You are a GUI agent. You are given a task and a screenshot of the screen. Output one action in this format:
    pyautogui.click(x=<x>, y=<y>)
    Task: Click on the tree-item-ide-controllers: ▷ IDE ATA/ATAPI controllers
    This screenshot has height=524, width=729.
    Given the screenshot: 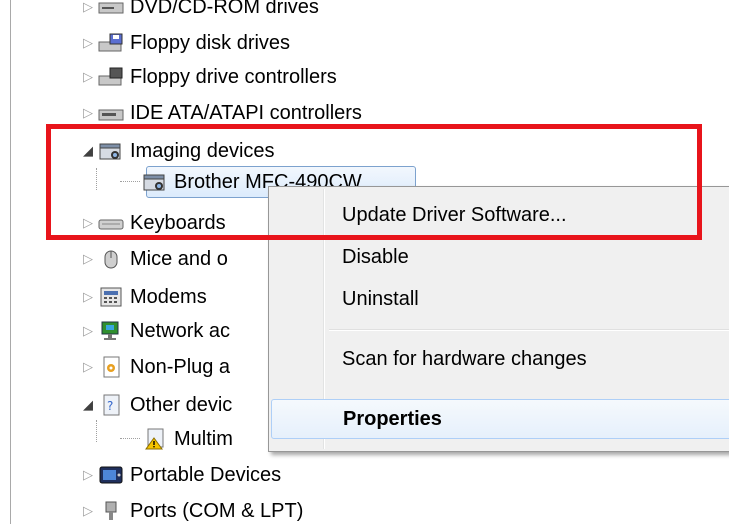 What is the action you would take?
    pyautogui.click(x=221, y=113)
    